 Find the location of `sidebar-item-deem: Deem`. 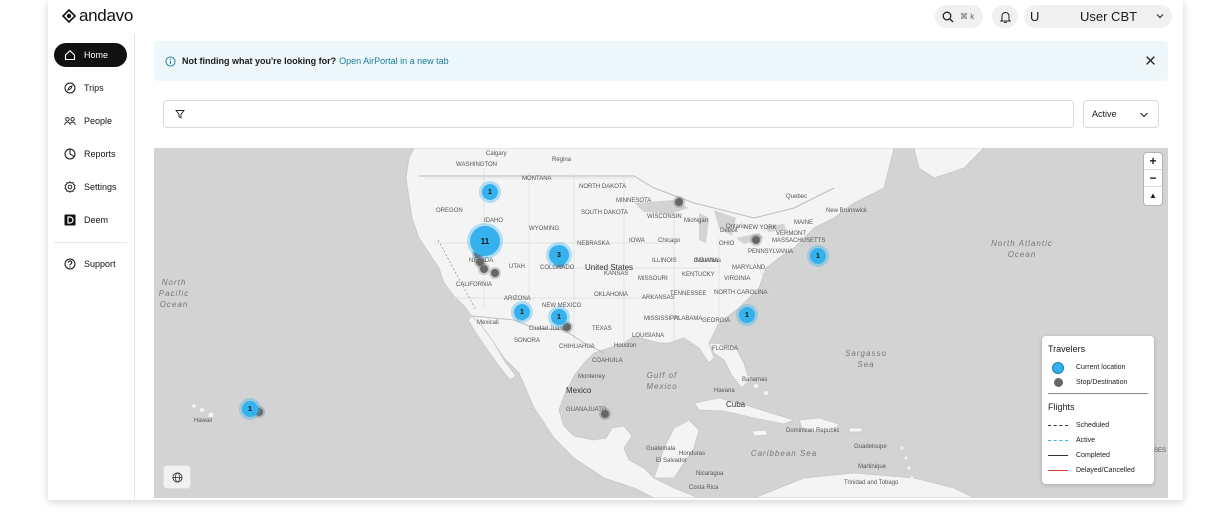

sidebar-item-deem: Deem is located at coordinates (90, 220).